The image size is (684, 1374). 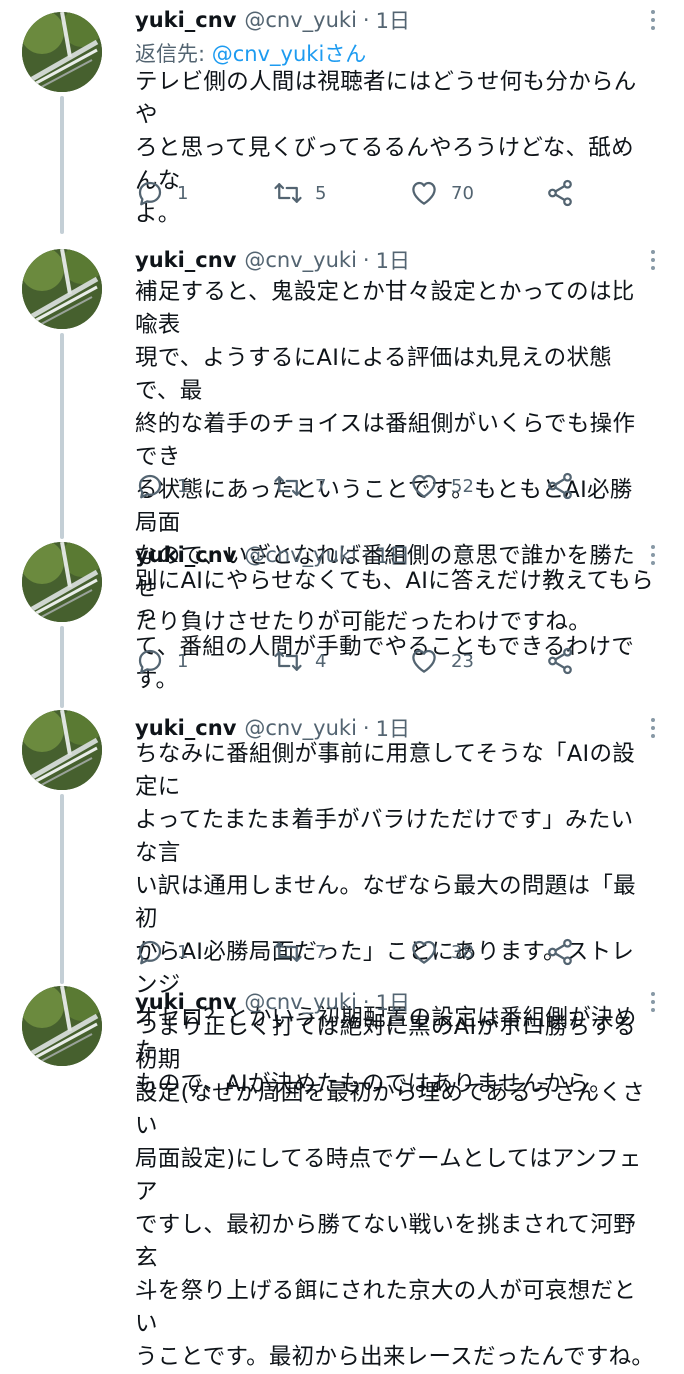 What do you see at coordinates (173, 54) in the screenshot?
I see `reply-prefix: 返信先:` at bounding box center [173, 54].